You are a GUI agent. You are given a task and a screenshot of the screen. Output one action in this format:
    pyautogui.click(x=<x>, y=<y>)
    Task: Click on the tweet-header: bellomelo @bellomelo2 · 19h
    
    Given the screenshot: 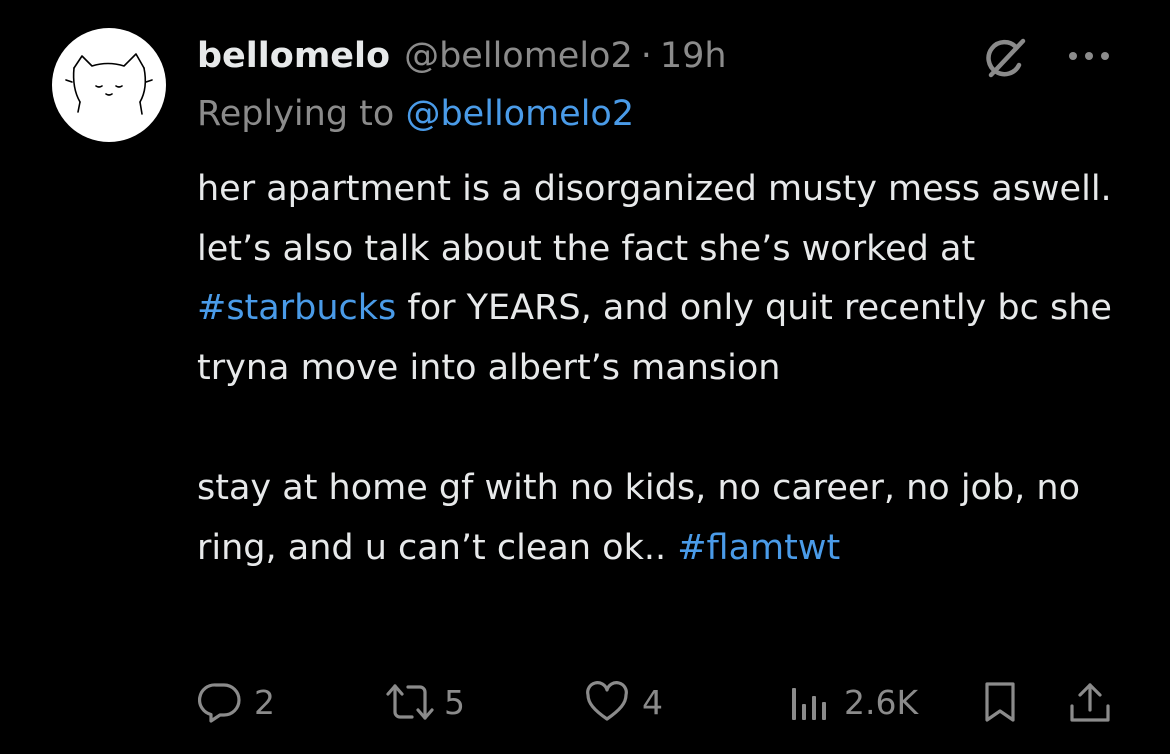 What is the action you would take?
    pyautogui.click(x=462, y=56)
    